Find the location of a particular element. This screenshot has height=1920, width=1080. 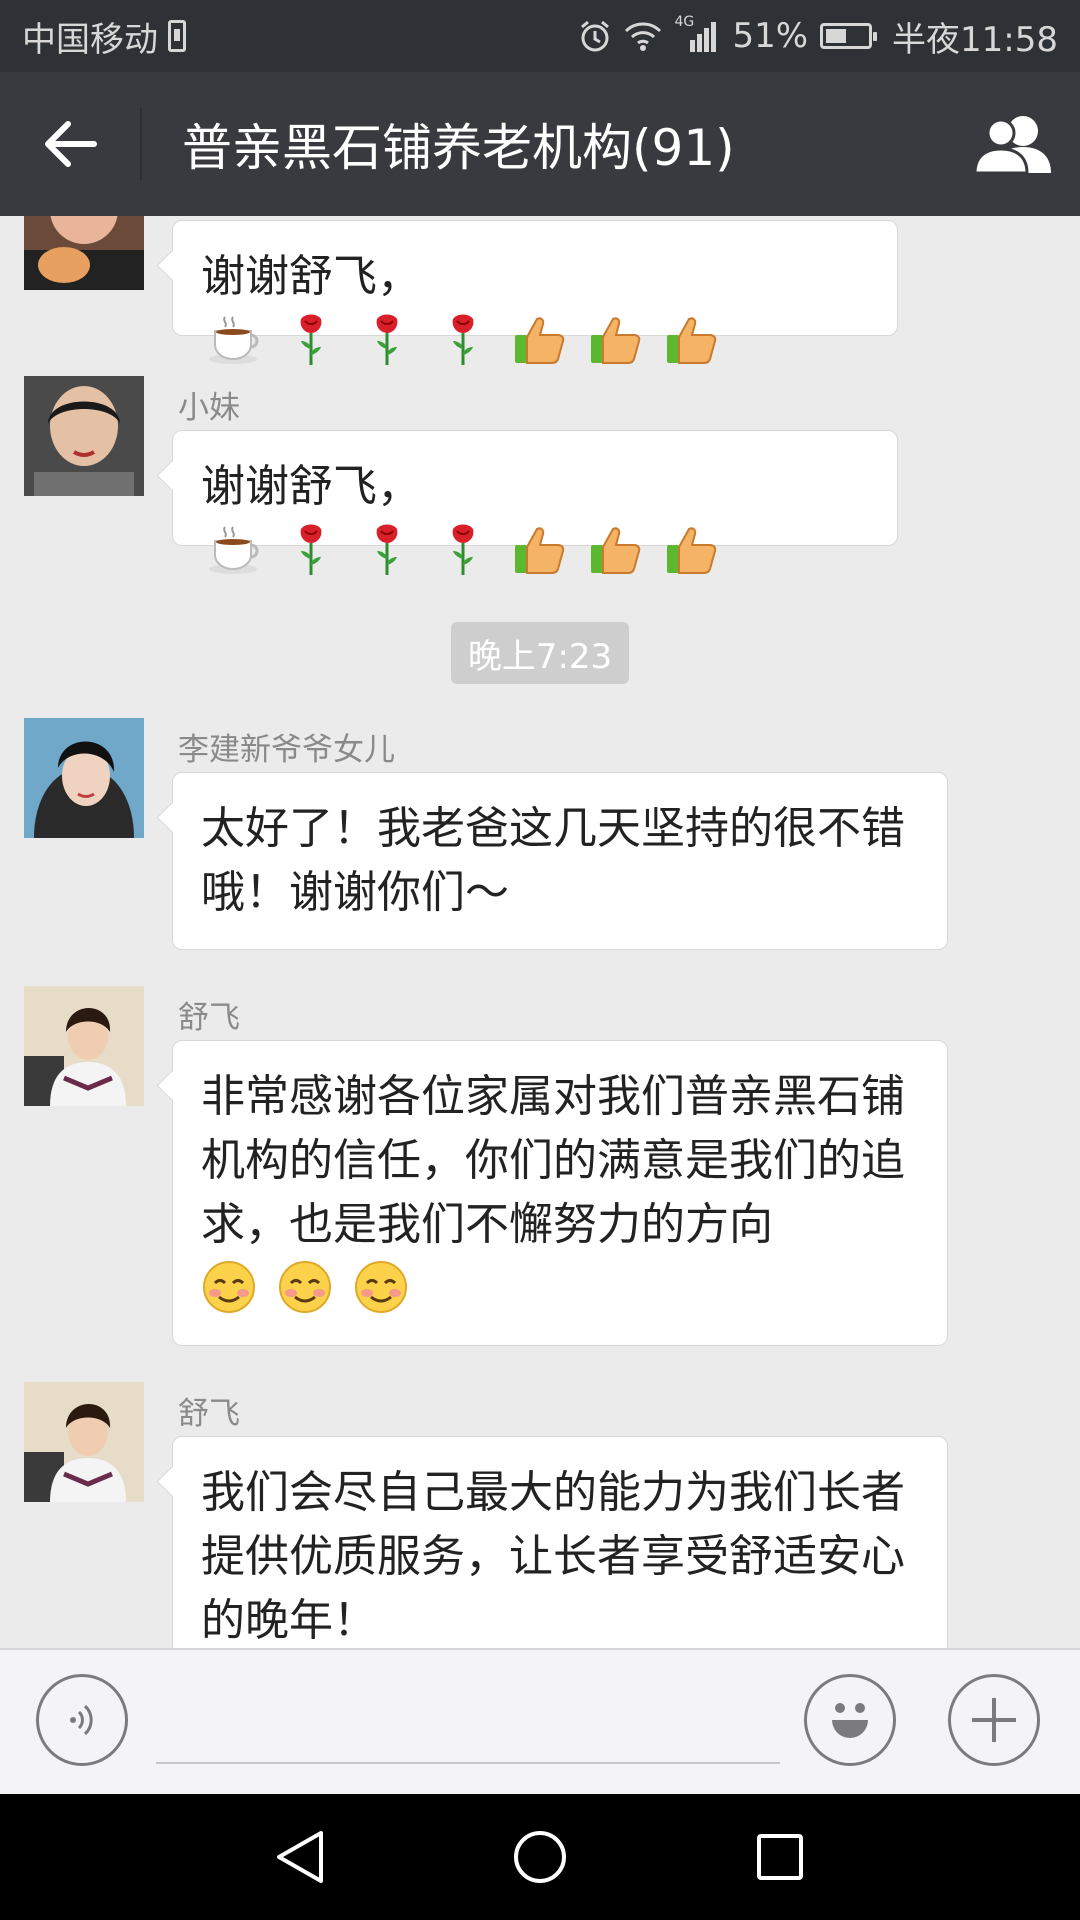

message-bubble: 太好了！我老爸这几天坚持的很不错哦！谢谢你们～ is located at coordinates (560, 861).